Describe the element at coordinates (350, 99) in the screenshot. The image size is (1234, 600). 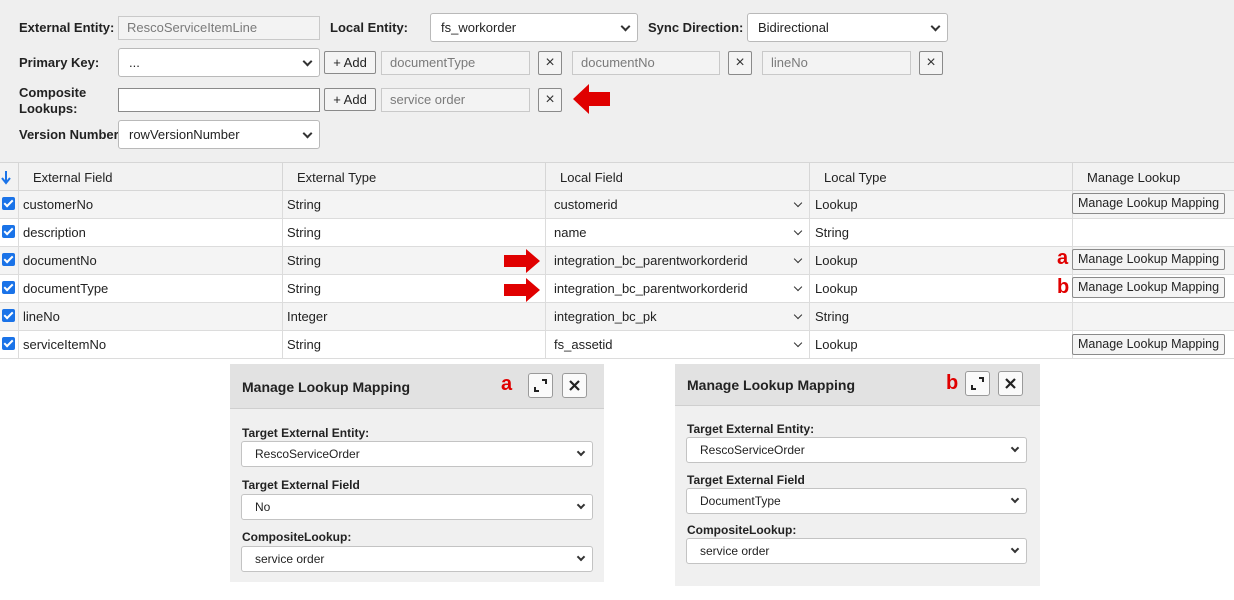
I see `add-composite-lookup-button: + Add` at that location.